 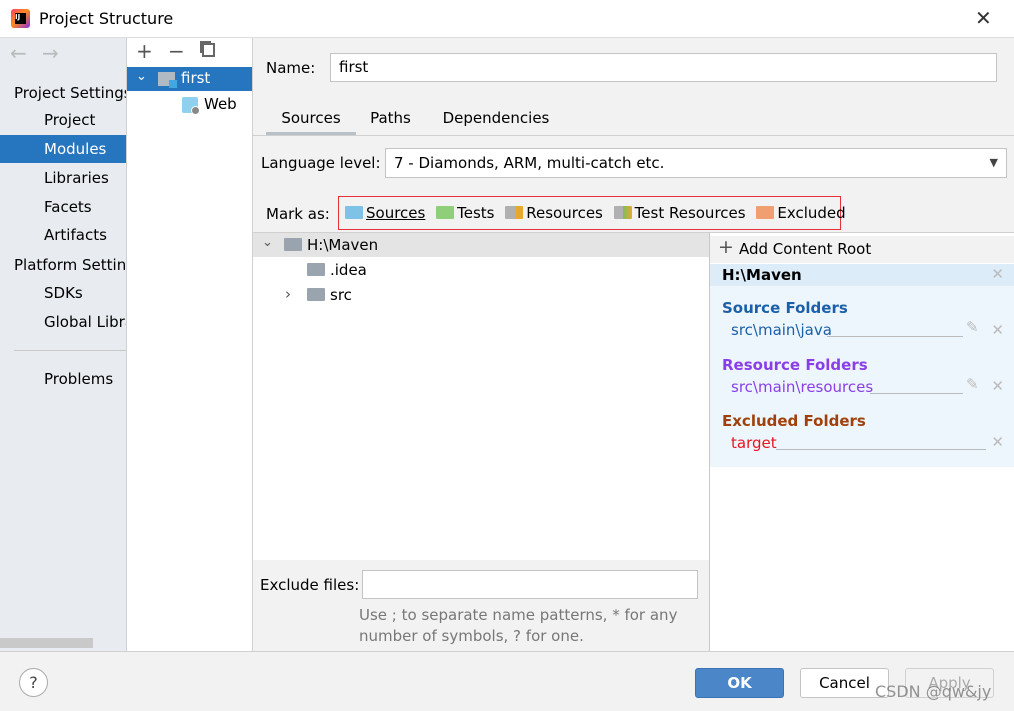 I want to click on footer: ? OK Cancel Apply CSDN @qw&jy, so click(x=507, y=681).